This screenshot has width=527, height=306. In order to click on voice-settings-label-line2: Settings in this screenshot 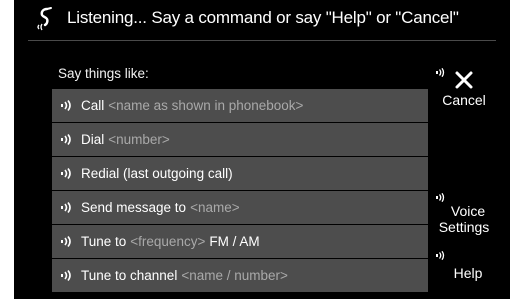, I will do `click(464, 227)`.